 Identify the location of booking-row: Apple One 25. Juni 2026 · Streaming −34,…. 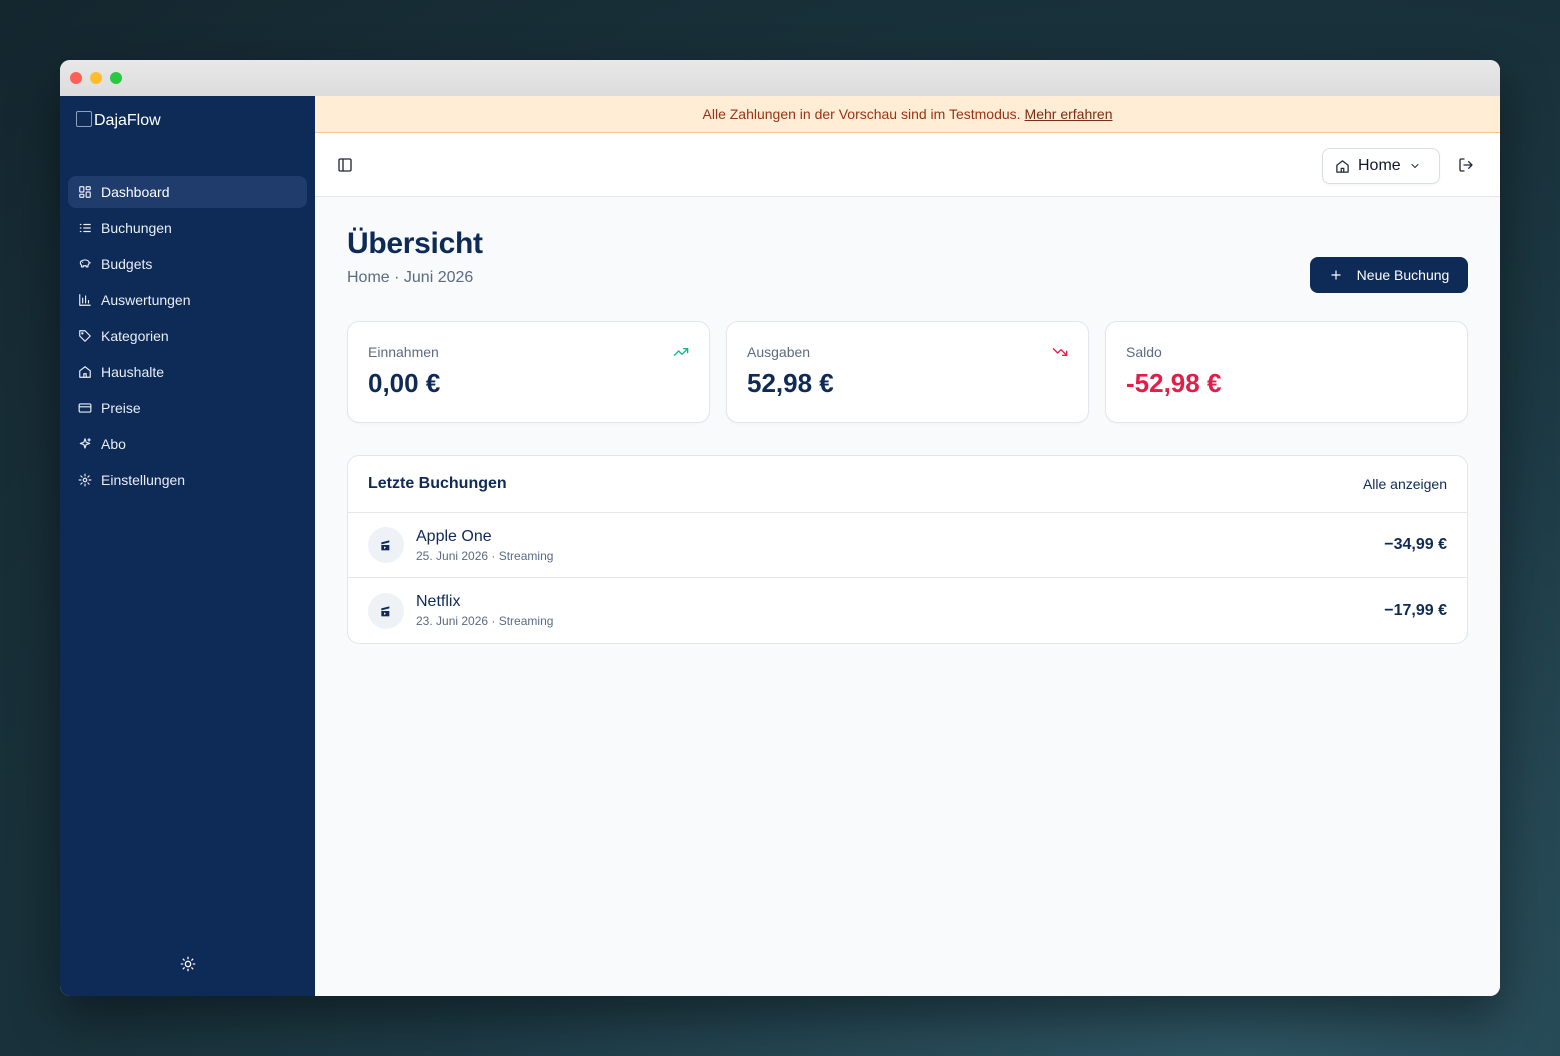
(907, 545).